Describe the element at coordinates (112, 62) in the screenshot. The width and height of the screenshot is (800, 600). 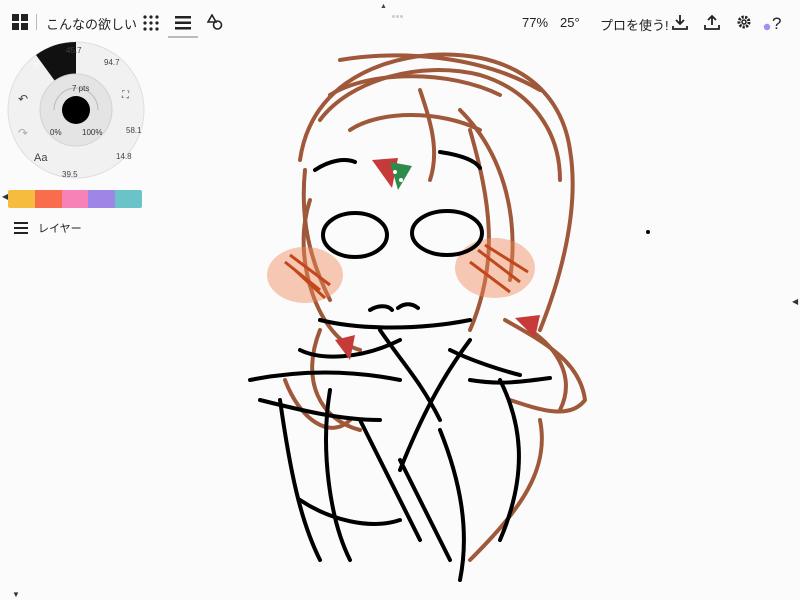
I see `tool-value: 94.7` at that location.